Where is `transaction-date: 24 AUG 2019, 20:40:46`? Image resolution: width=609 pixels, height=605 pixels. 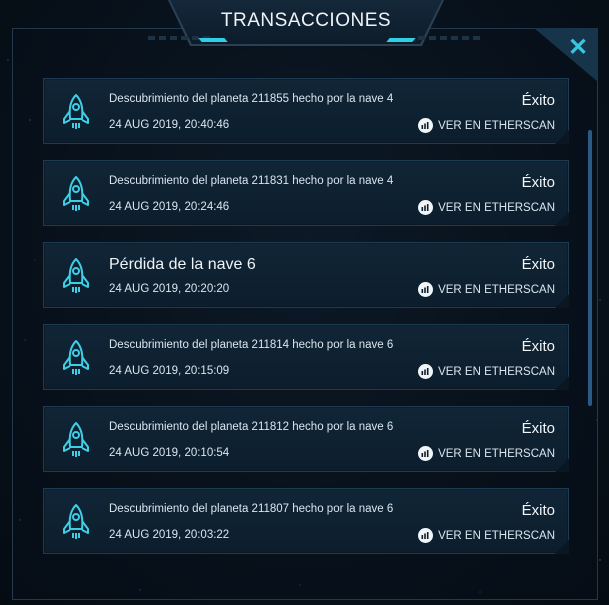 transaction-date: 24 AUG 2019, 20:40:46 is located at coordinates (169, 125).